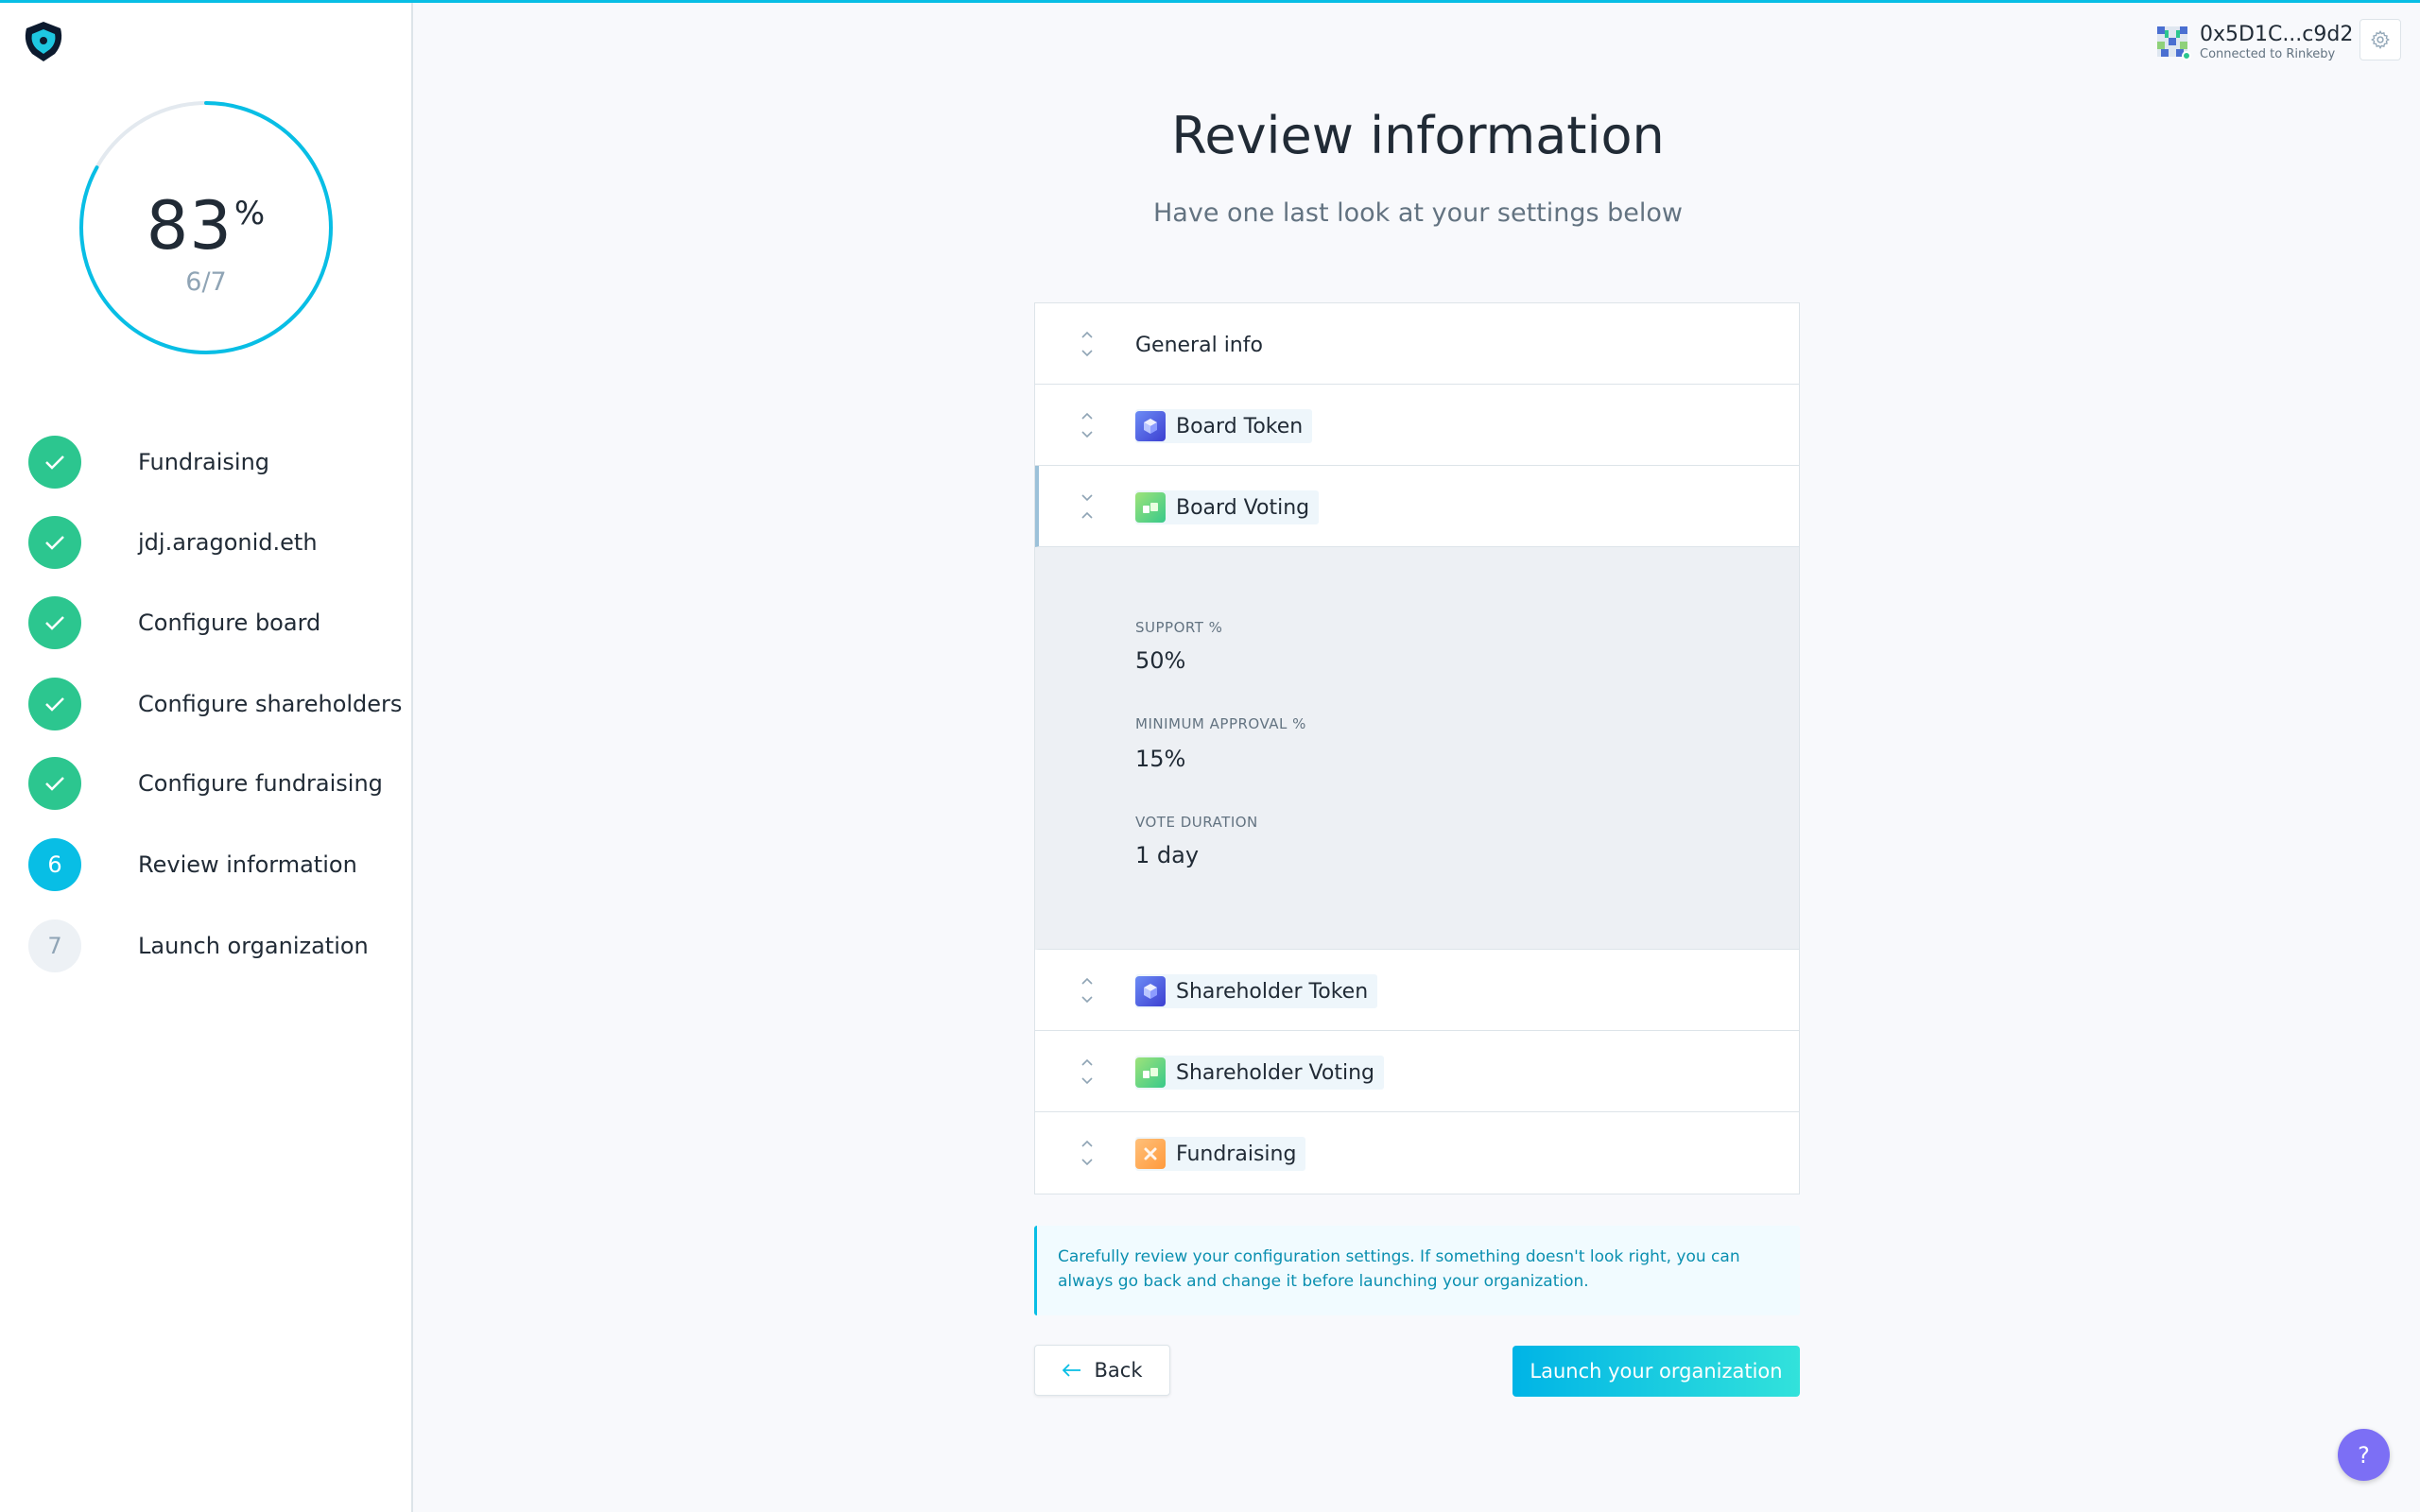 This screenshot has height=1512, width=2420. Describe the element at coordinates (204, 40) in the screenshot. I see `logo-strip` at that location.